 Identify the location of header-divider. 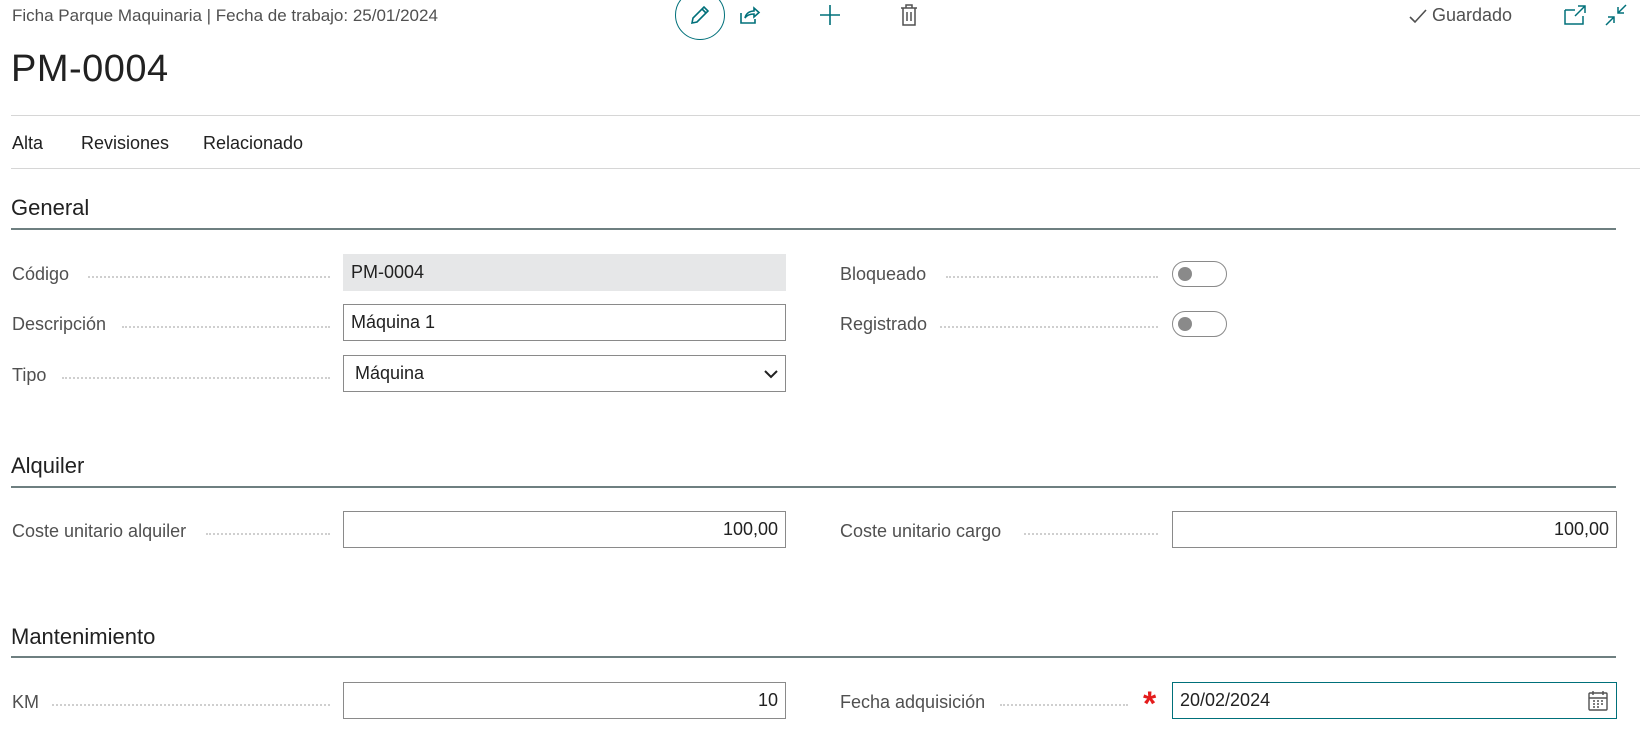
(825, 115).